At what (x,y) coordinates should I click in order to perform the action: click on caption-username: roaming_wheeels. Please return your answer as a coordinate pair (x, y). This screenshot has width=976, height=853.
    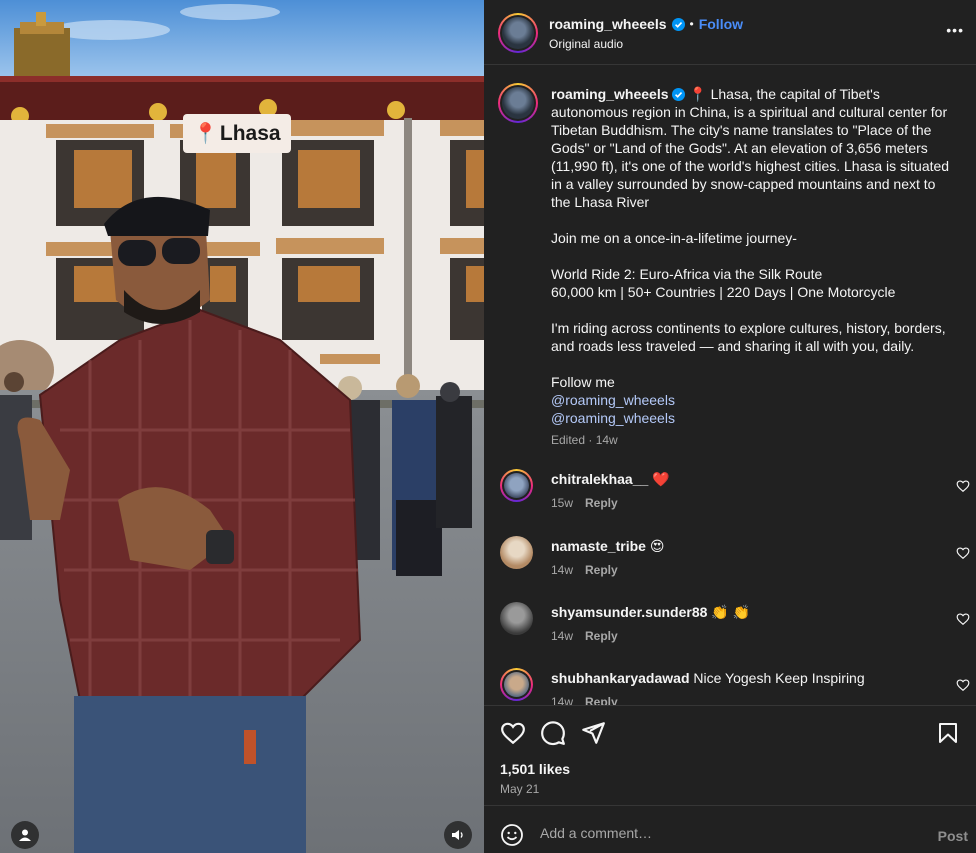
    Looking at the image, I should click on (610, 94).